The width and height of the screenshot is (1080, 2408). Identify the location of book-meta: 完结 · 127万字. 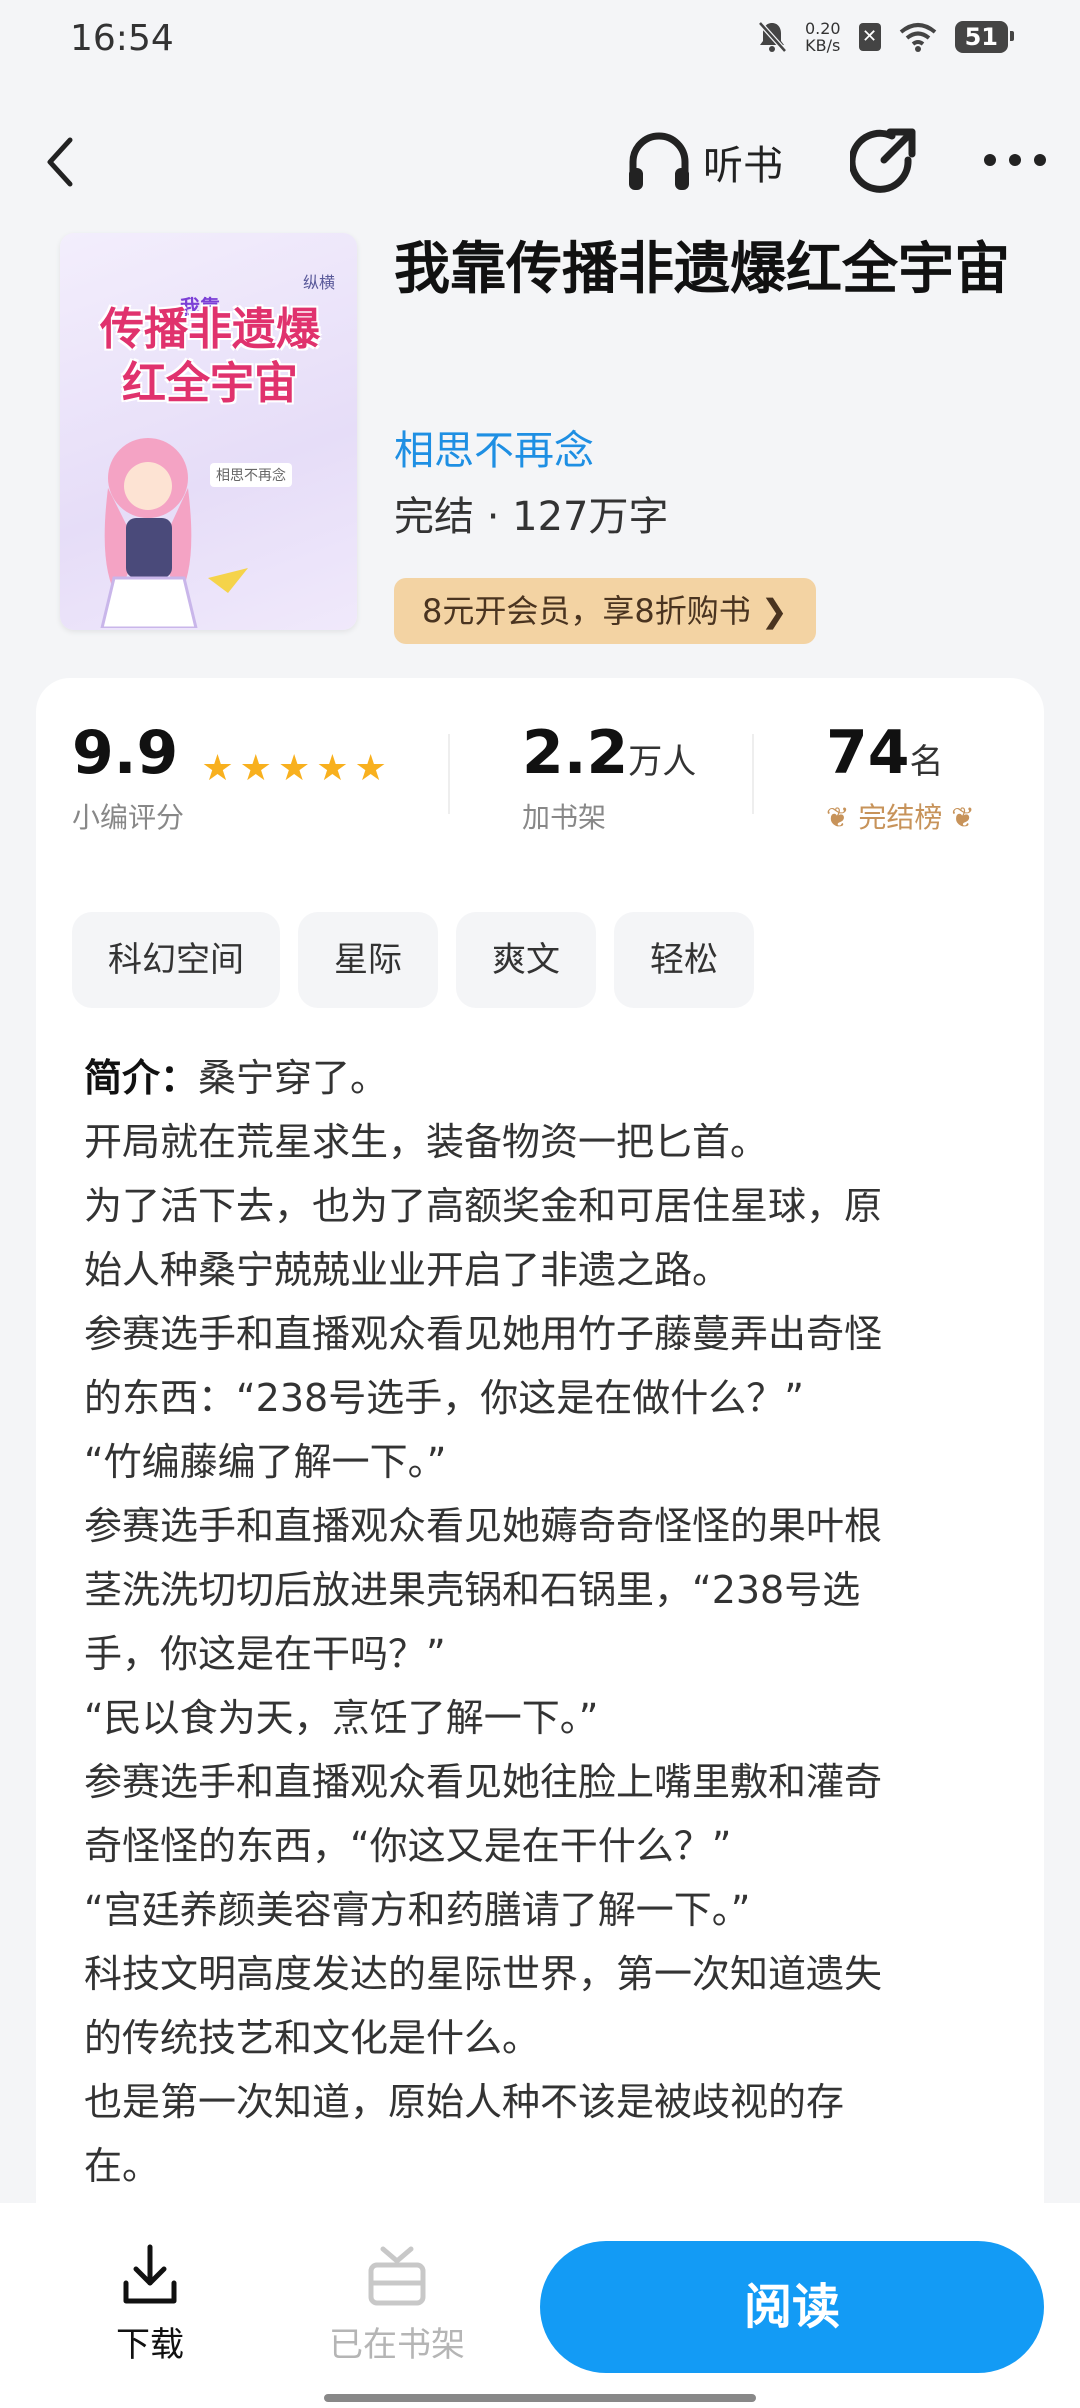
(531, 517).